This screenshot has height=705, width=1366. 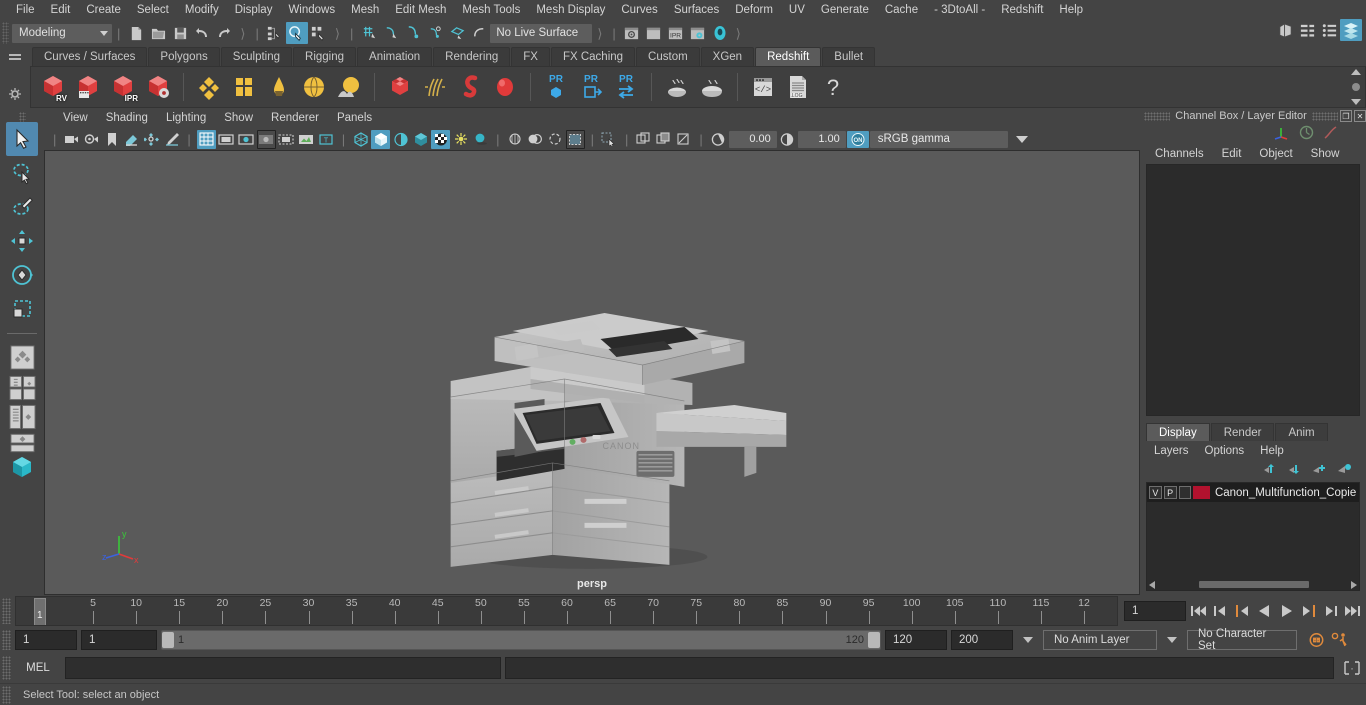 I want to click on layer-tab-render: Render, so click(x=1242, y=432).